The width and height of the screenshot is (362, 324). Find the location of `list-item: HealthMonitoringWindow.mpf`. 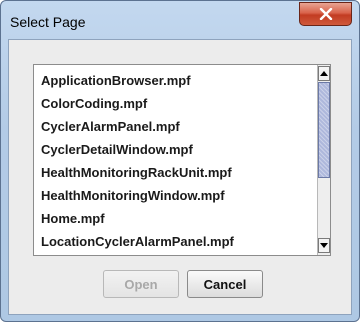

list-item: HealthMonitoringWindow.mpf is located at coordinates (133, 195).